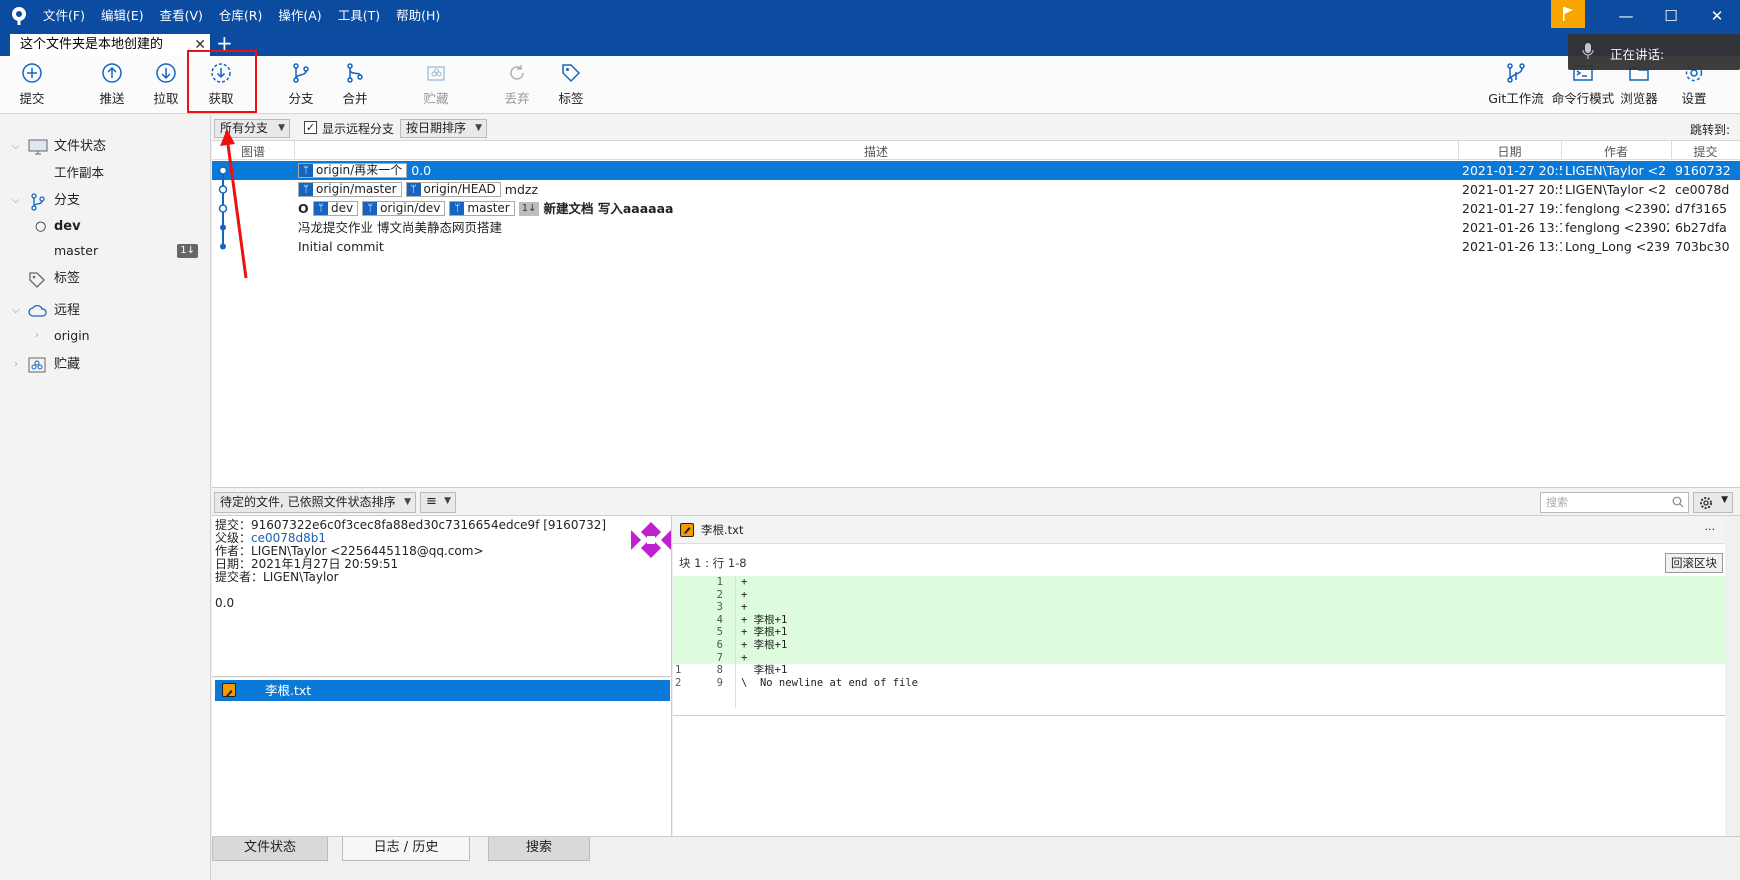 The width and height of the screenshot is (1740, 880). What do you see at coordinates (436, 84) in the screenshot?
I see `stash-button: 贮藏` at bounding box center [436, 84].